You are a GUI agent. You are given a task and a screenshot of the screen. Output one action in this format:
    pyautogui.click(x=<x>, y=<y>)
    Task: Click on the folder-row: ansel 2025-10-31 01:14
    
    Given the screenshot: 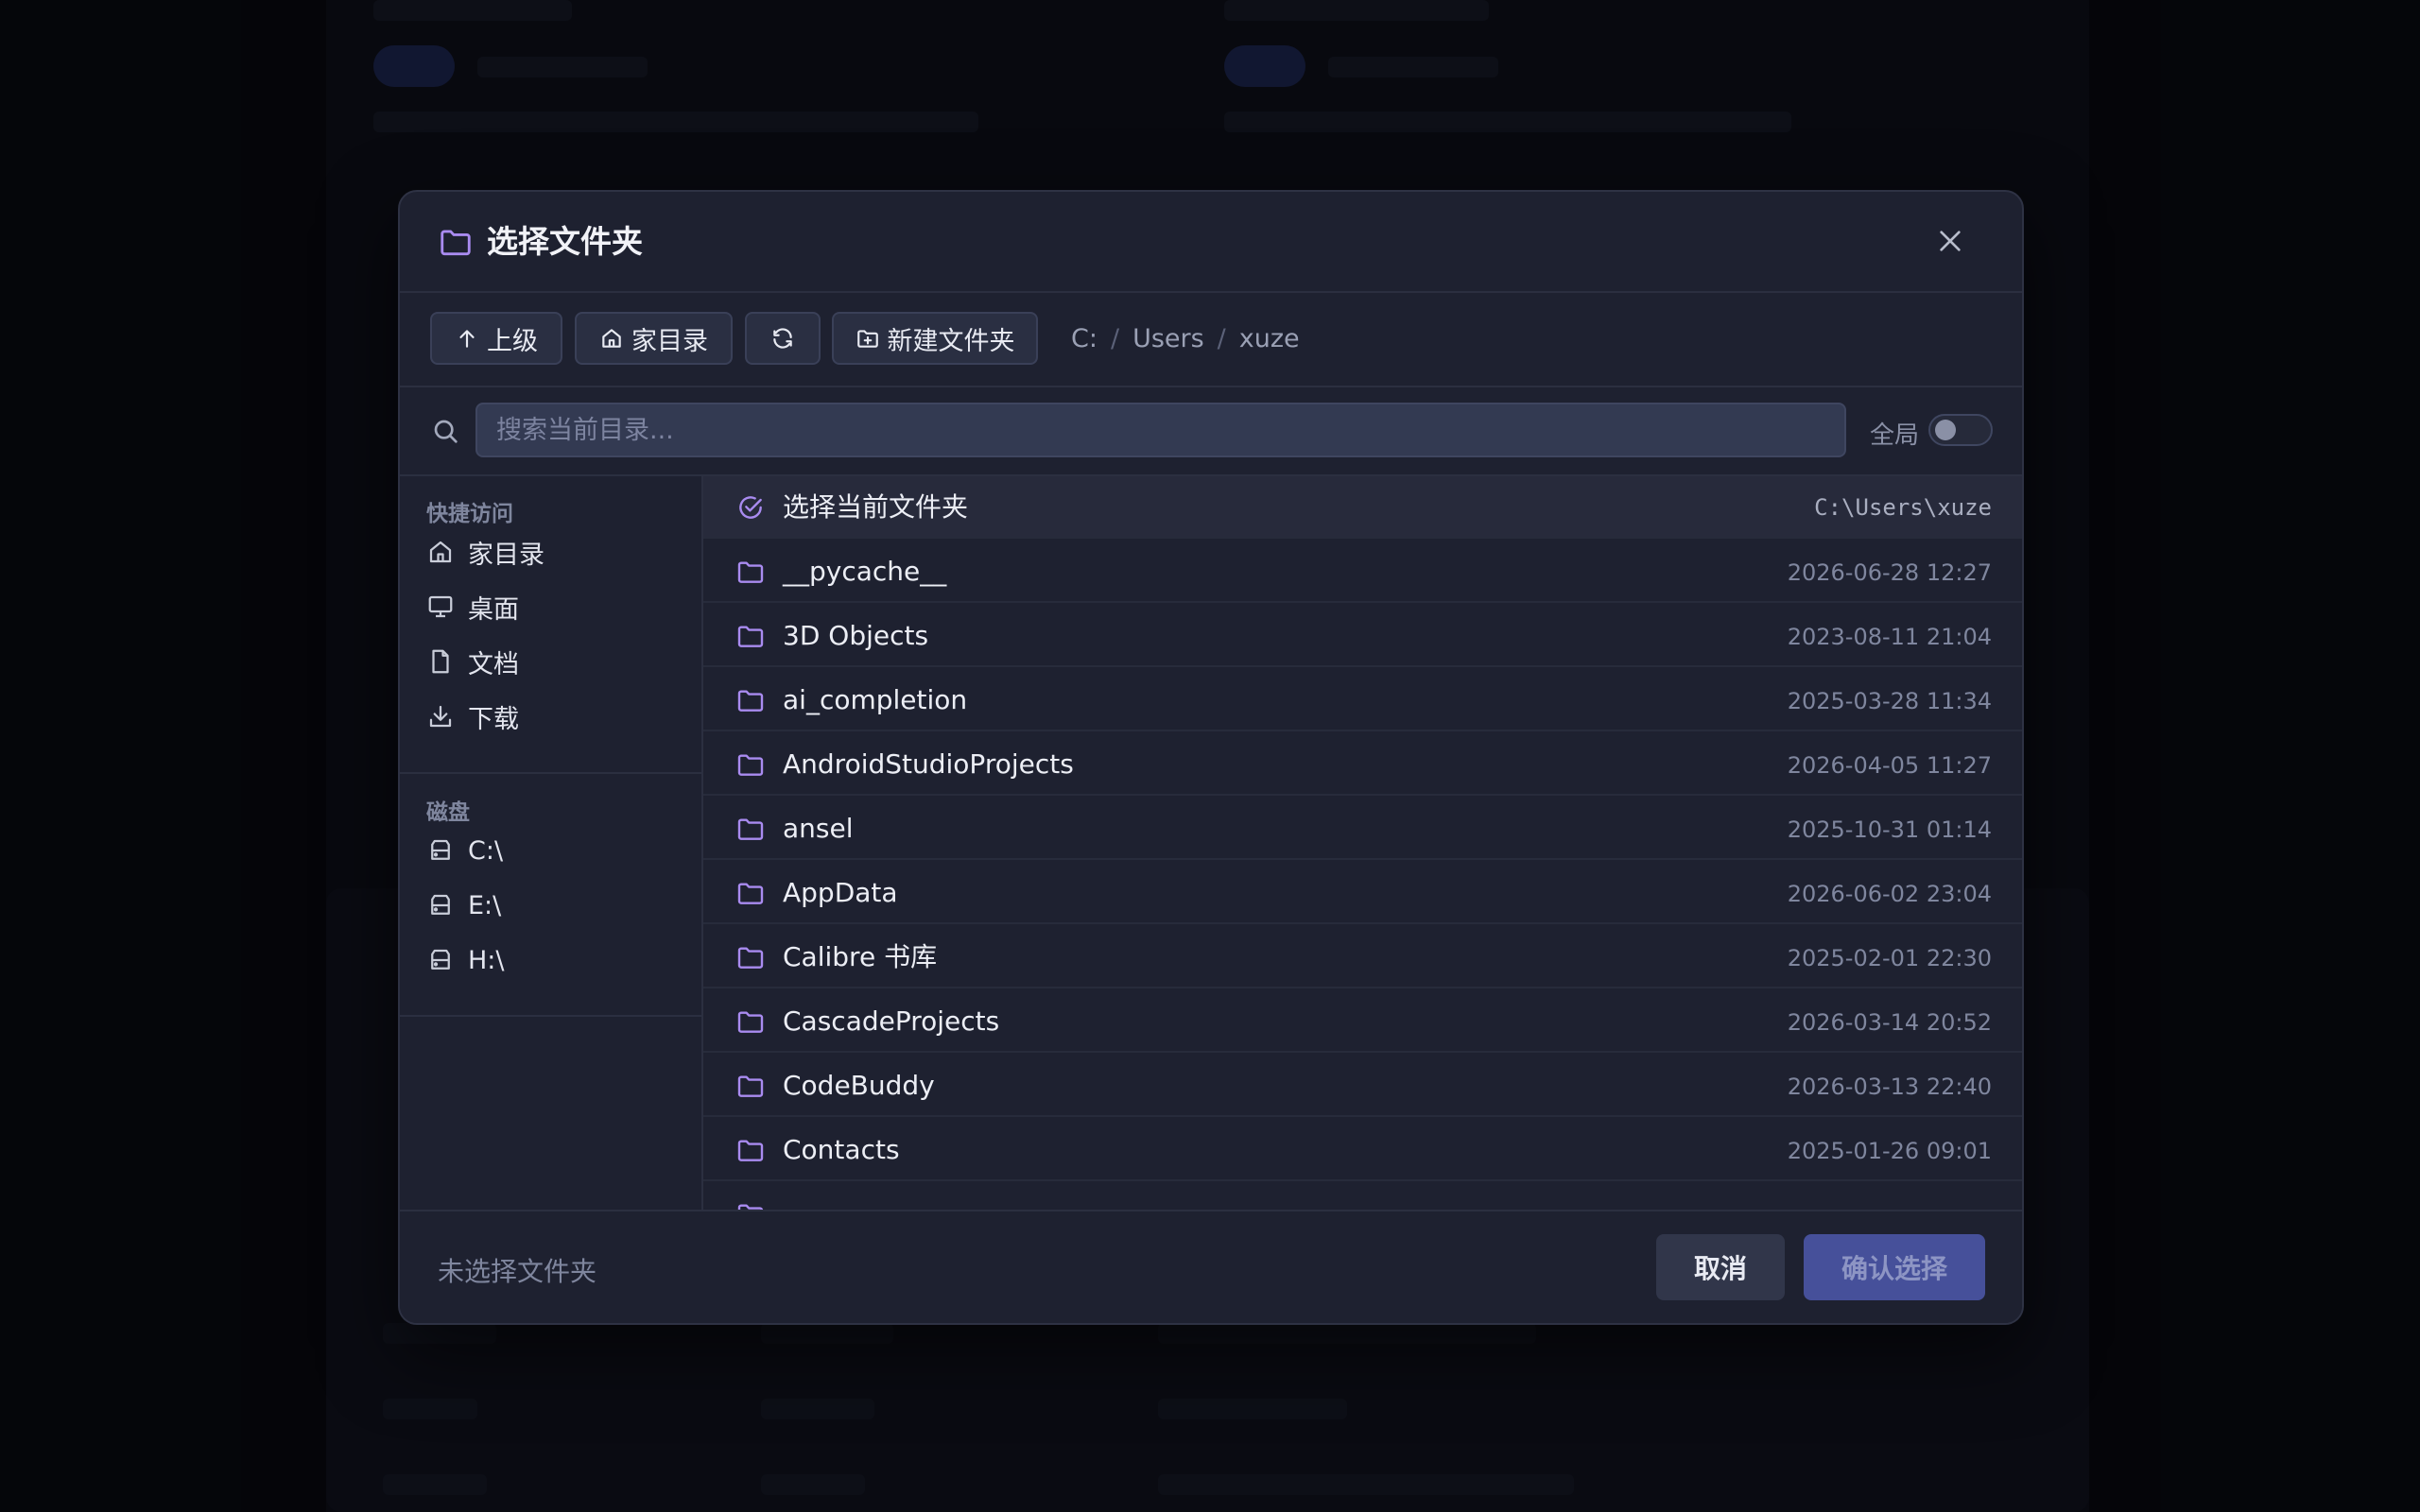 What is the action you would take?
    pyautogui.click(x=1362, y=829)
    